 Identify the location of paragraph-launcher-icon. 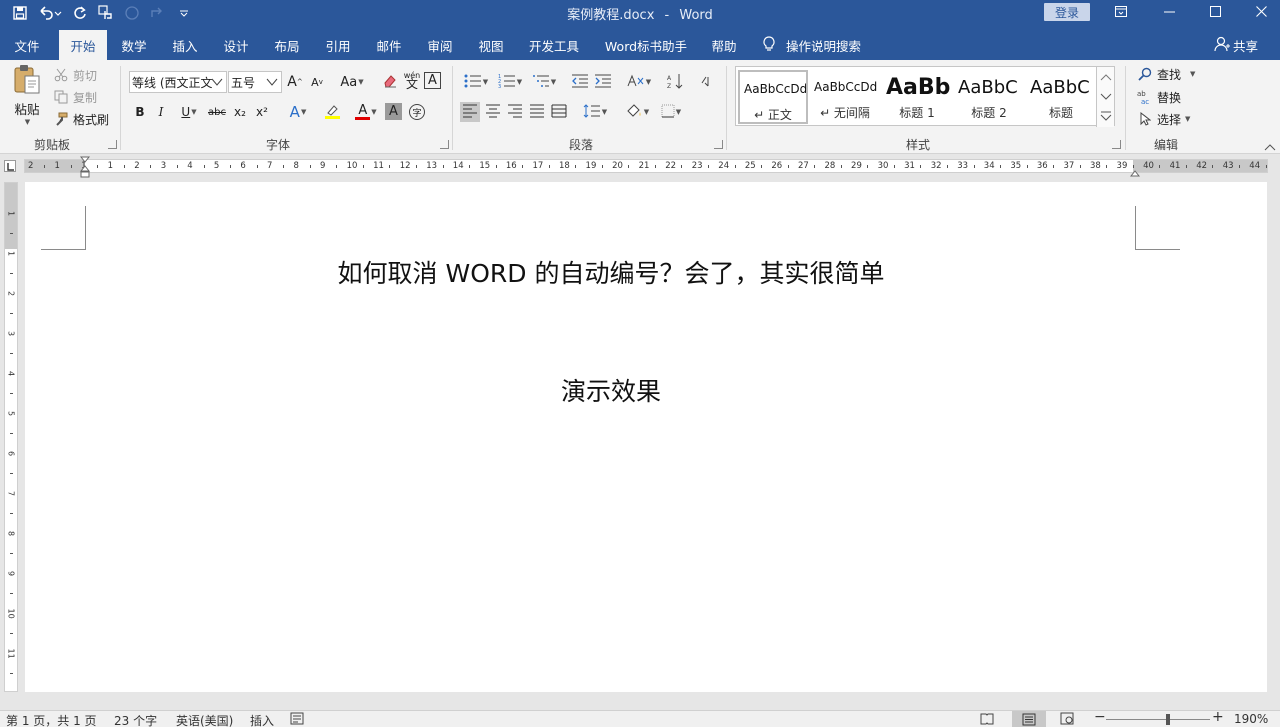
(718, 144).